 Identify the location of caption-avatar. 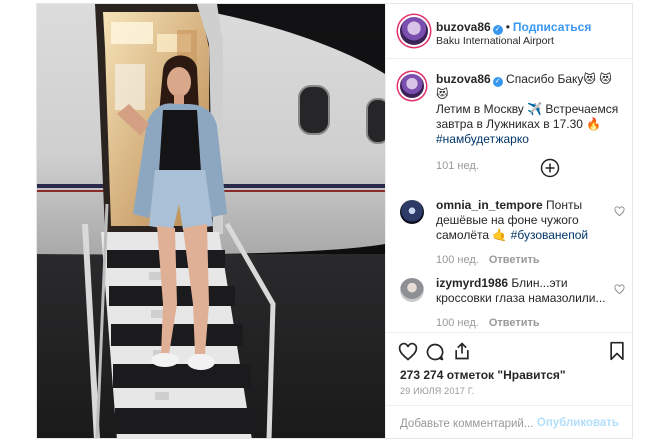
(412, 86).